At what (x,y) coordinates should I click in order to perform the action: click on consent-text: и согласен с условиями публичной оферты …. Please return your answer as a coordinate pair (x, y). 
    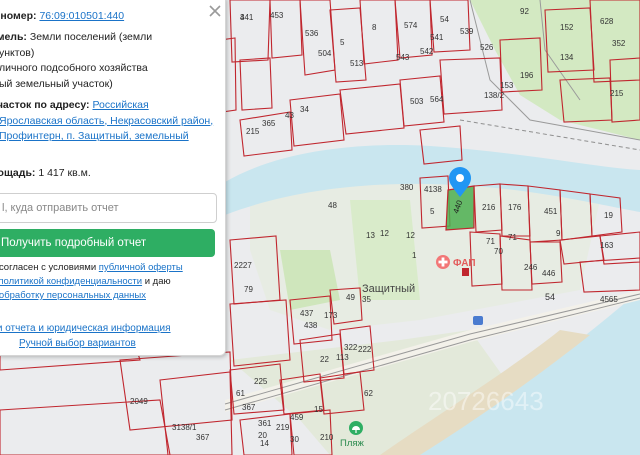
    Looking at the image, I should click on (109, 282).